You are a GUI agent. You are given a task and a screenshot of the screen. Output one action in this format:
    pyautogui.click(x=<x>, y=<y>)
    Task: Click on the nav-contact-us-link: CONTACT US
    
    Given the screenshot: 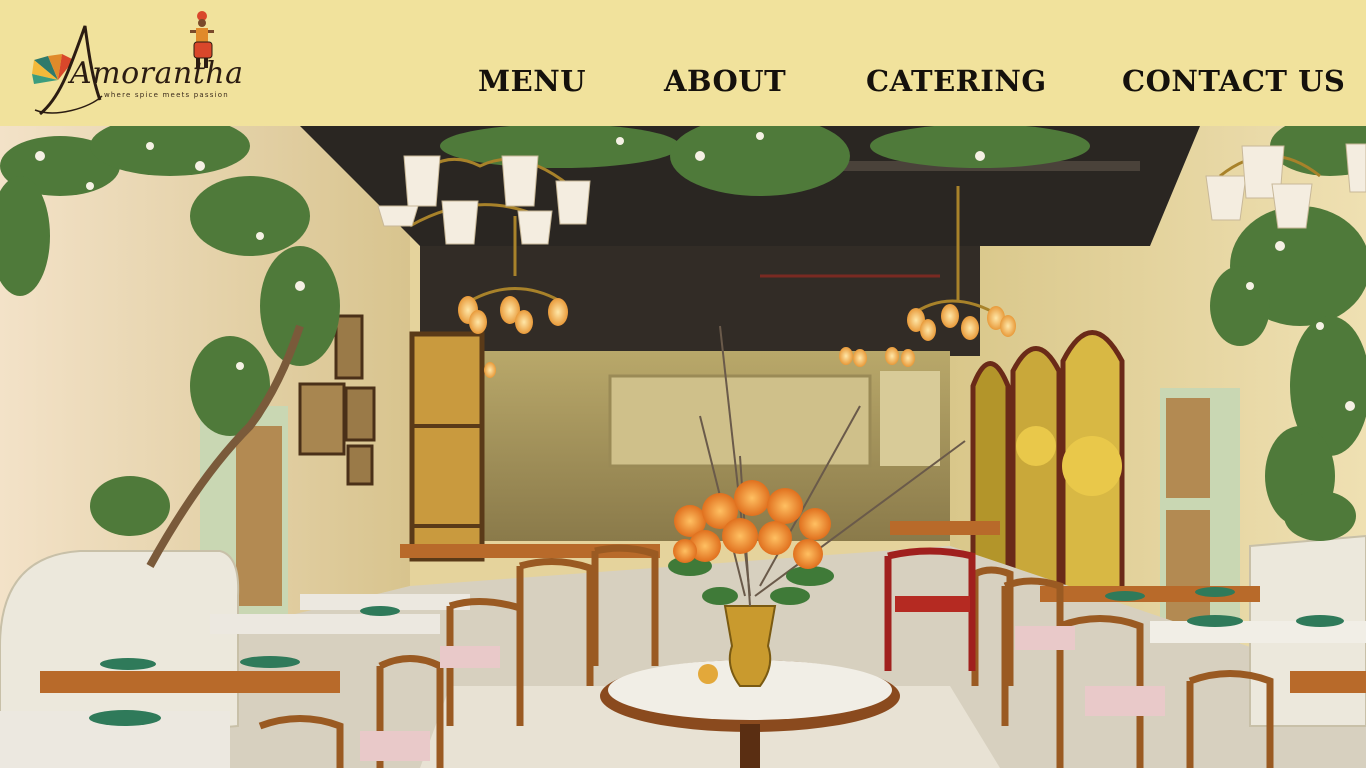 What is the action you would take?
    pyautogui.click(x=1233, y=81)
    